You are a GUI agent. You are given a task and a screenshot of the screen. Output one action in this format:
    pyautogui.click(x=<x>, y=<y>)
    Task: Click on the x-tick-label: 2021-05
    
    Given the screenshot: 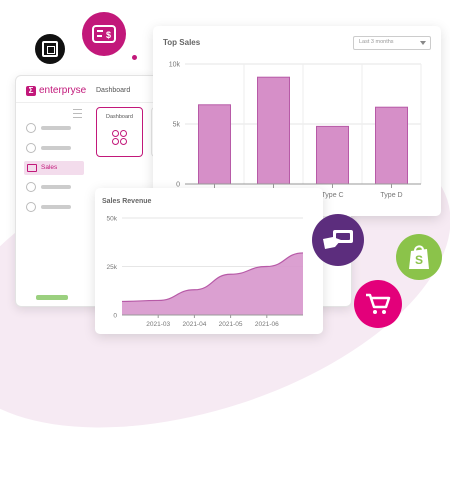 What is the action you would take?
    pyautogui.click(x=231, y=324)
    